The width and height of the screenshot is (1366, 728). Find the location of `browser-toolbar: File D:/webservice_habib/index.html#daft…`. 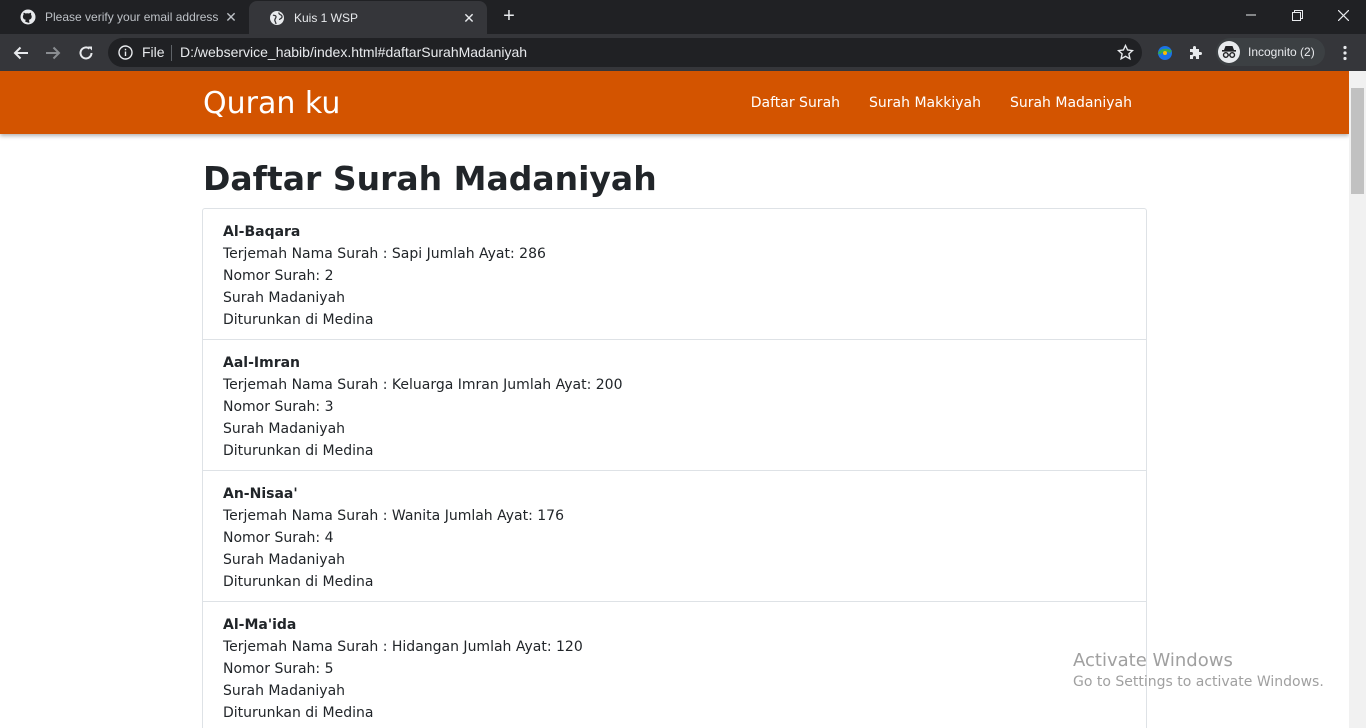

browser-toolbar: File D:/webservice_habib/index.html#daft… is located at coordinates (683, 52).